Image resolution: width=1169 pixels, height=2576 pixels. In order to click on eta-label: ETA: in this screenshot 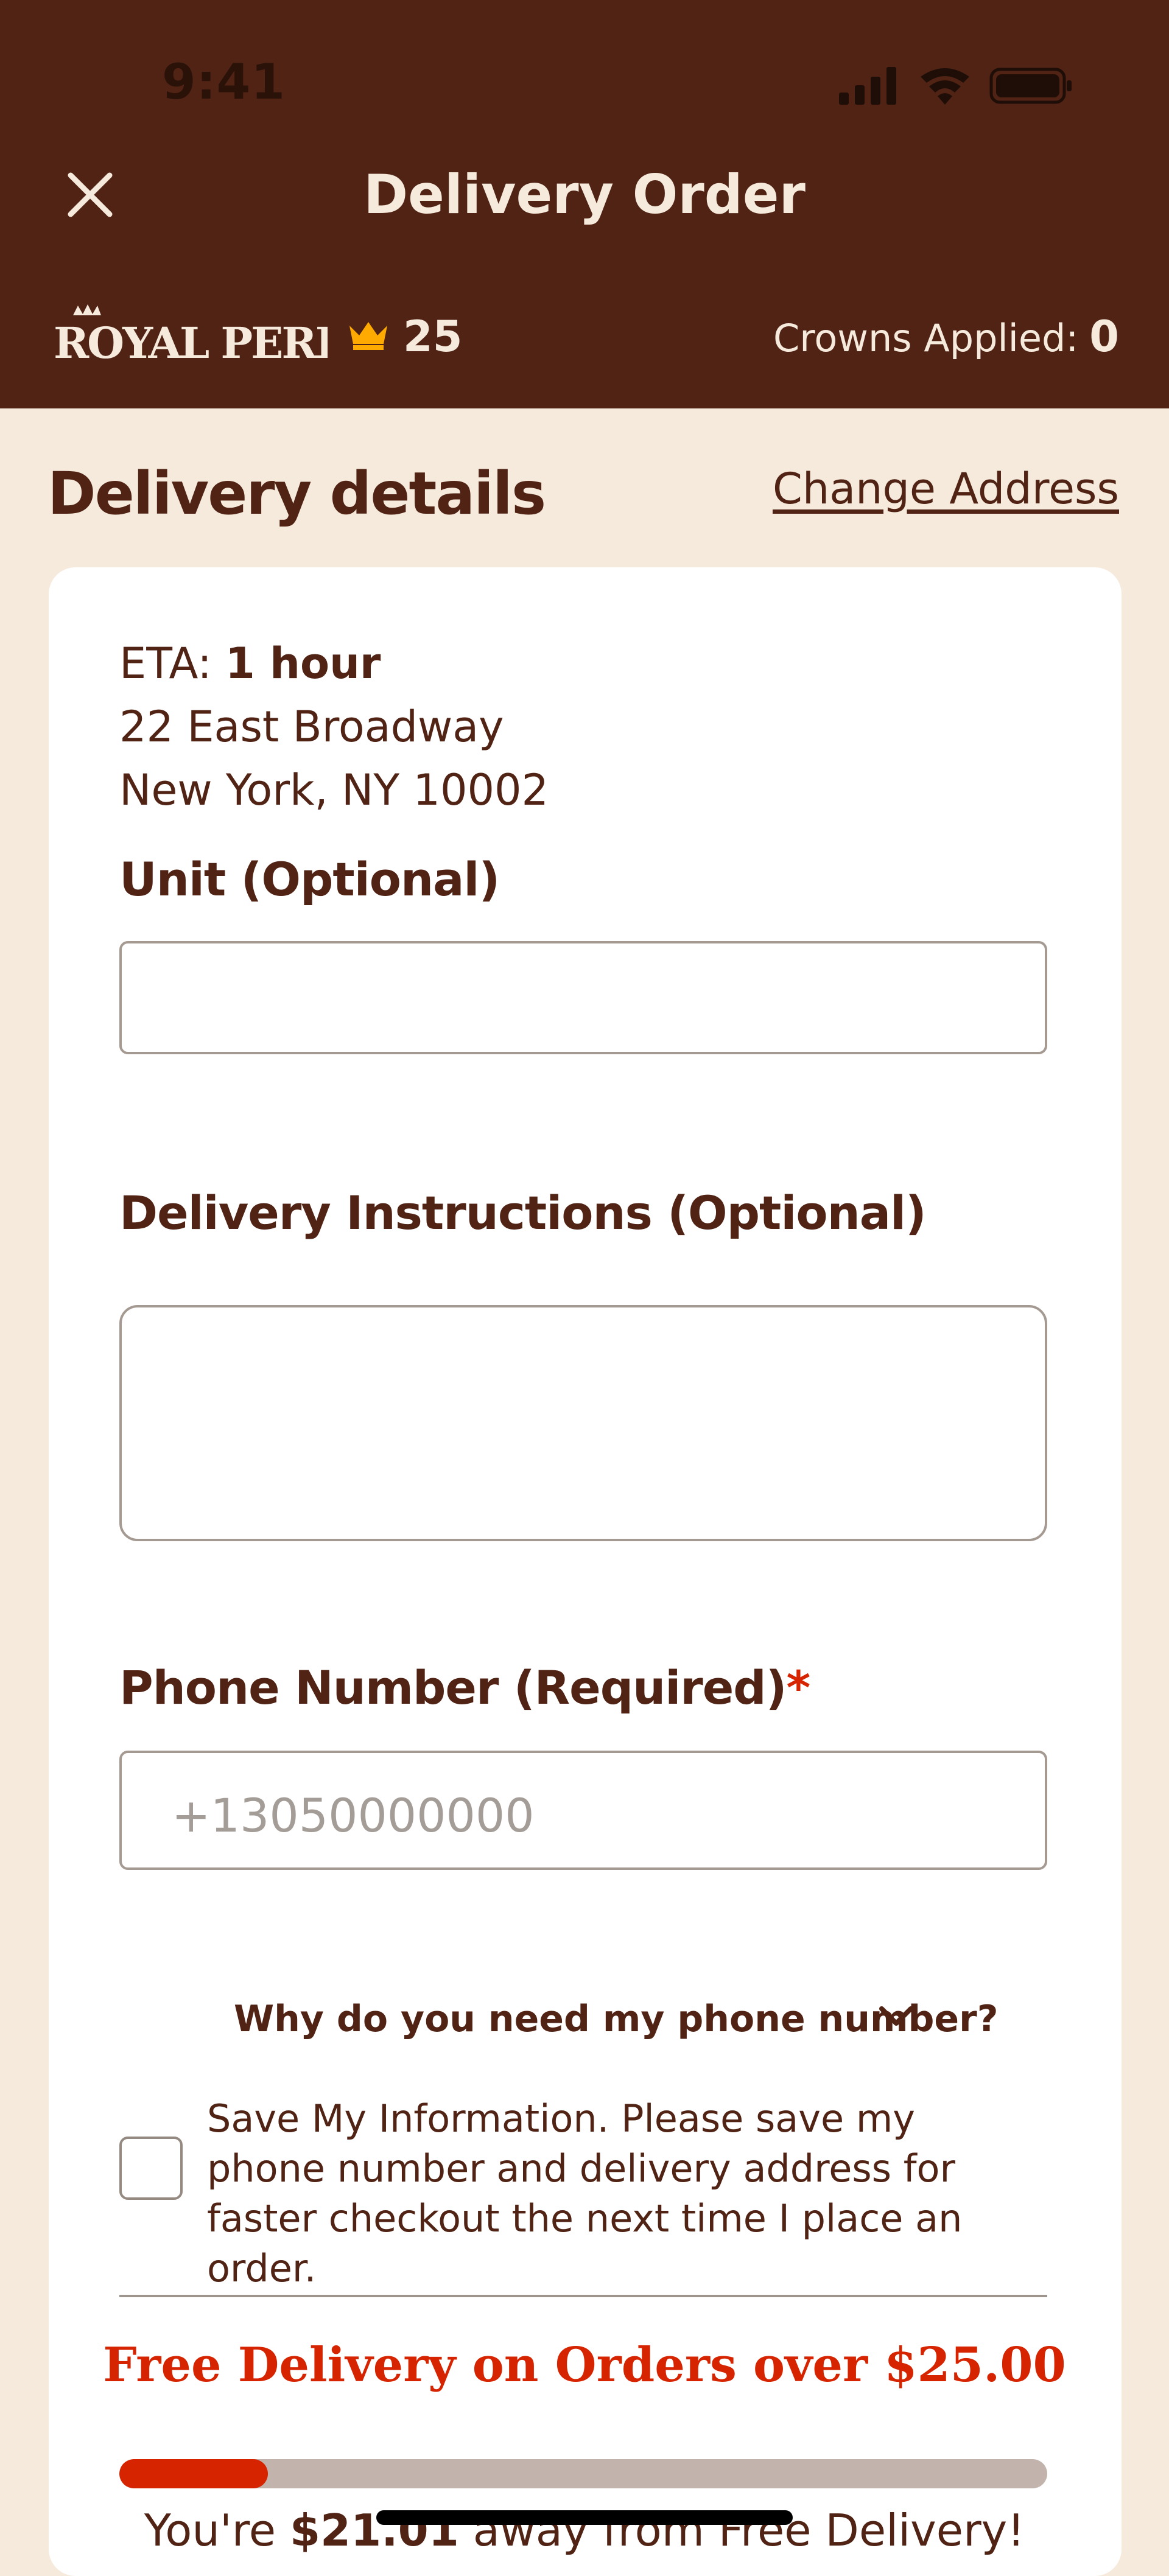, I will do `click(165, 663)`.